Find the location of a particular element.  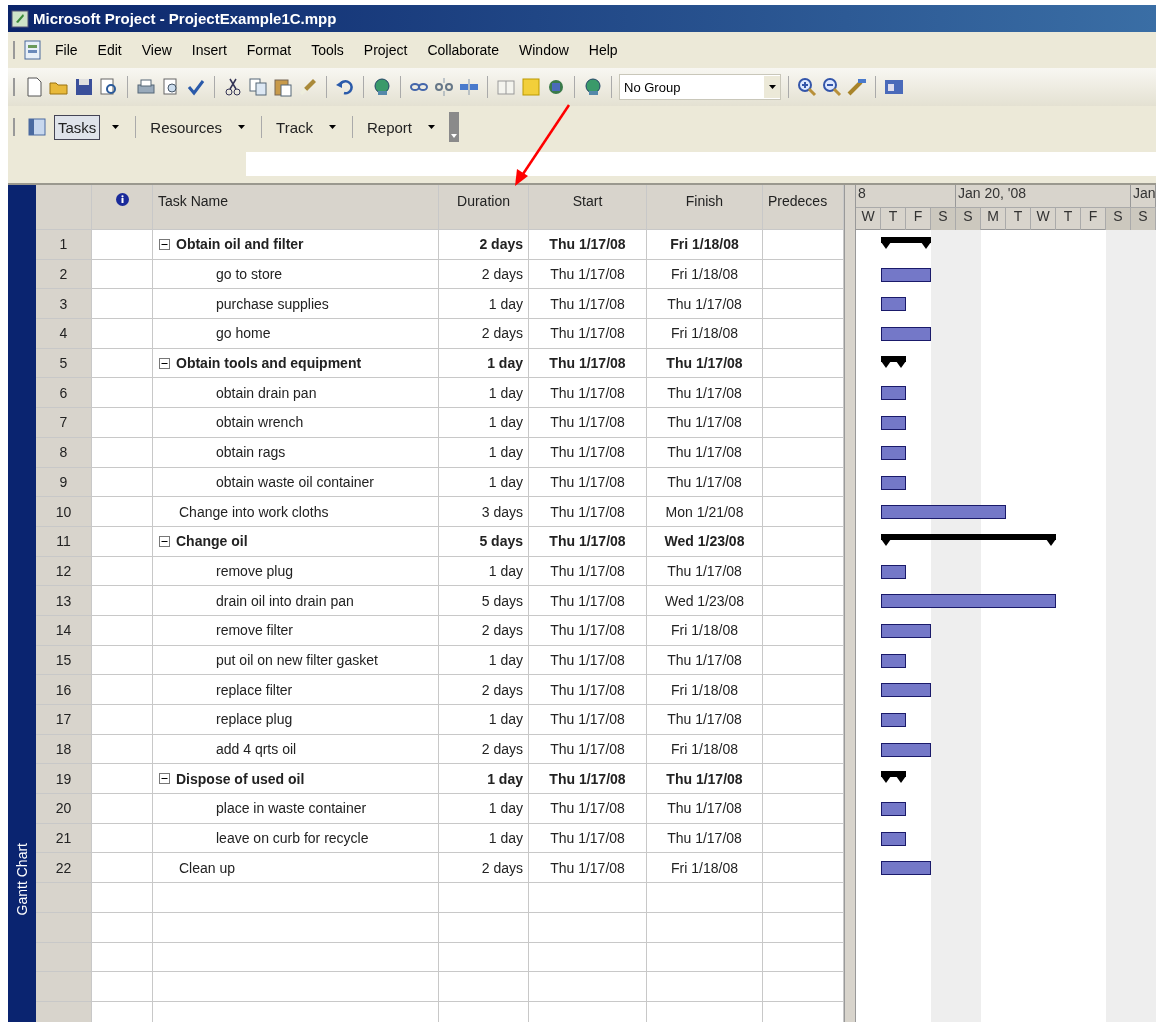

table-cell: Fri 1/18/08 is located at coordinates (705, 868).